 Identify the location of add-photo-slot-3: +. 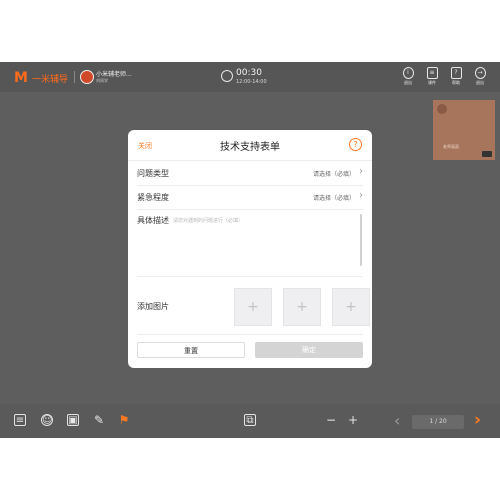
(351, 307).